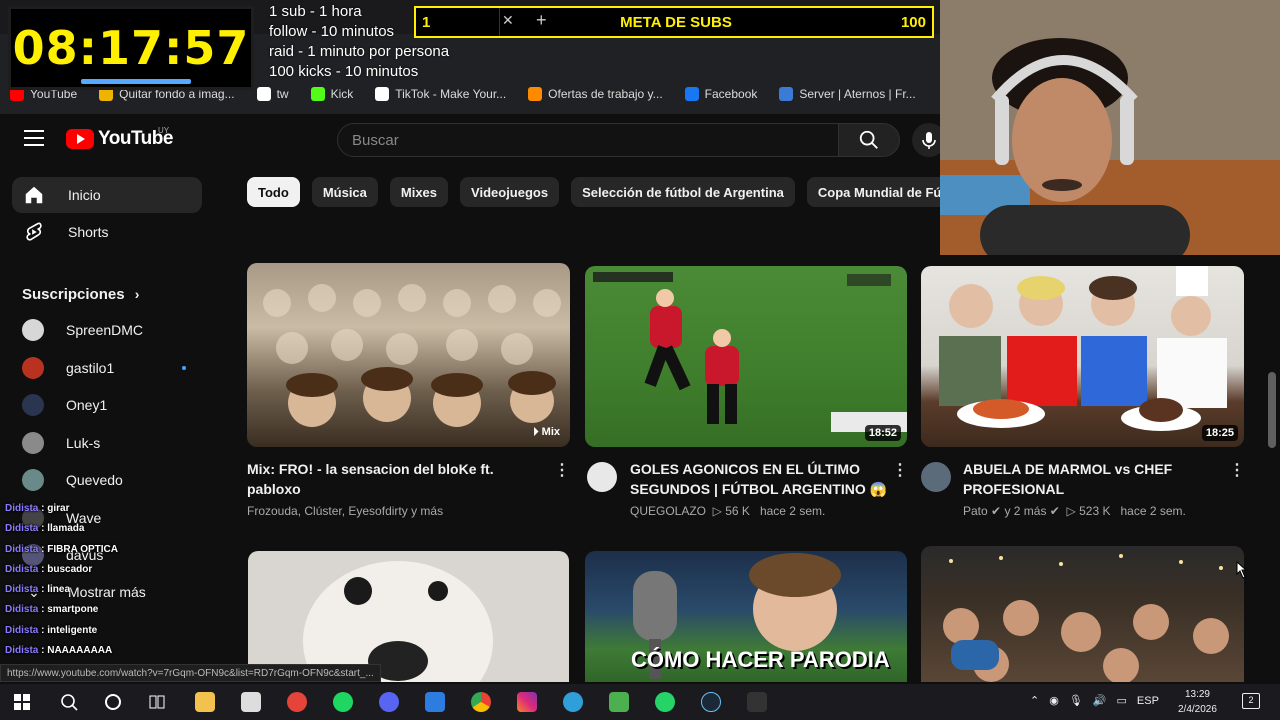  What do you see at coordinates (541, 20) in the screenshot?
I see `new-tab-icon: +` at bounding box center [541, 20].